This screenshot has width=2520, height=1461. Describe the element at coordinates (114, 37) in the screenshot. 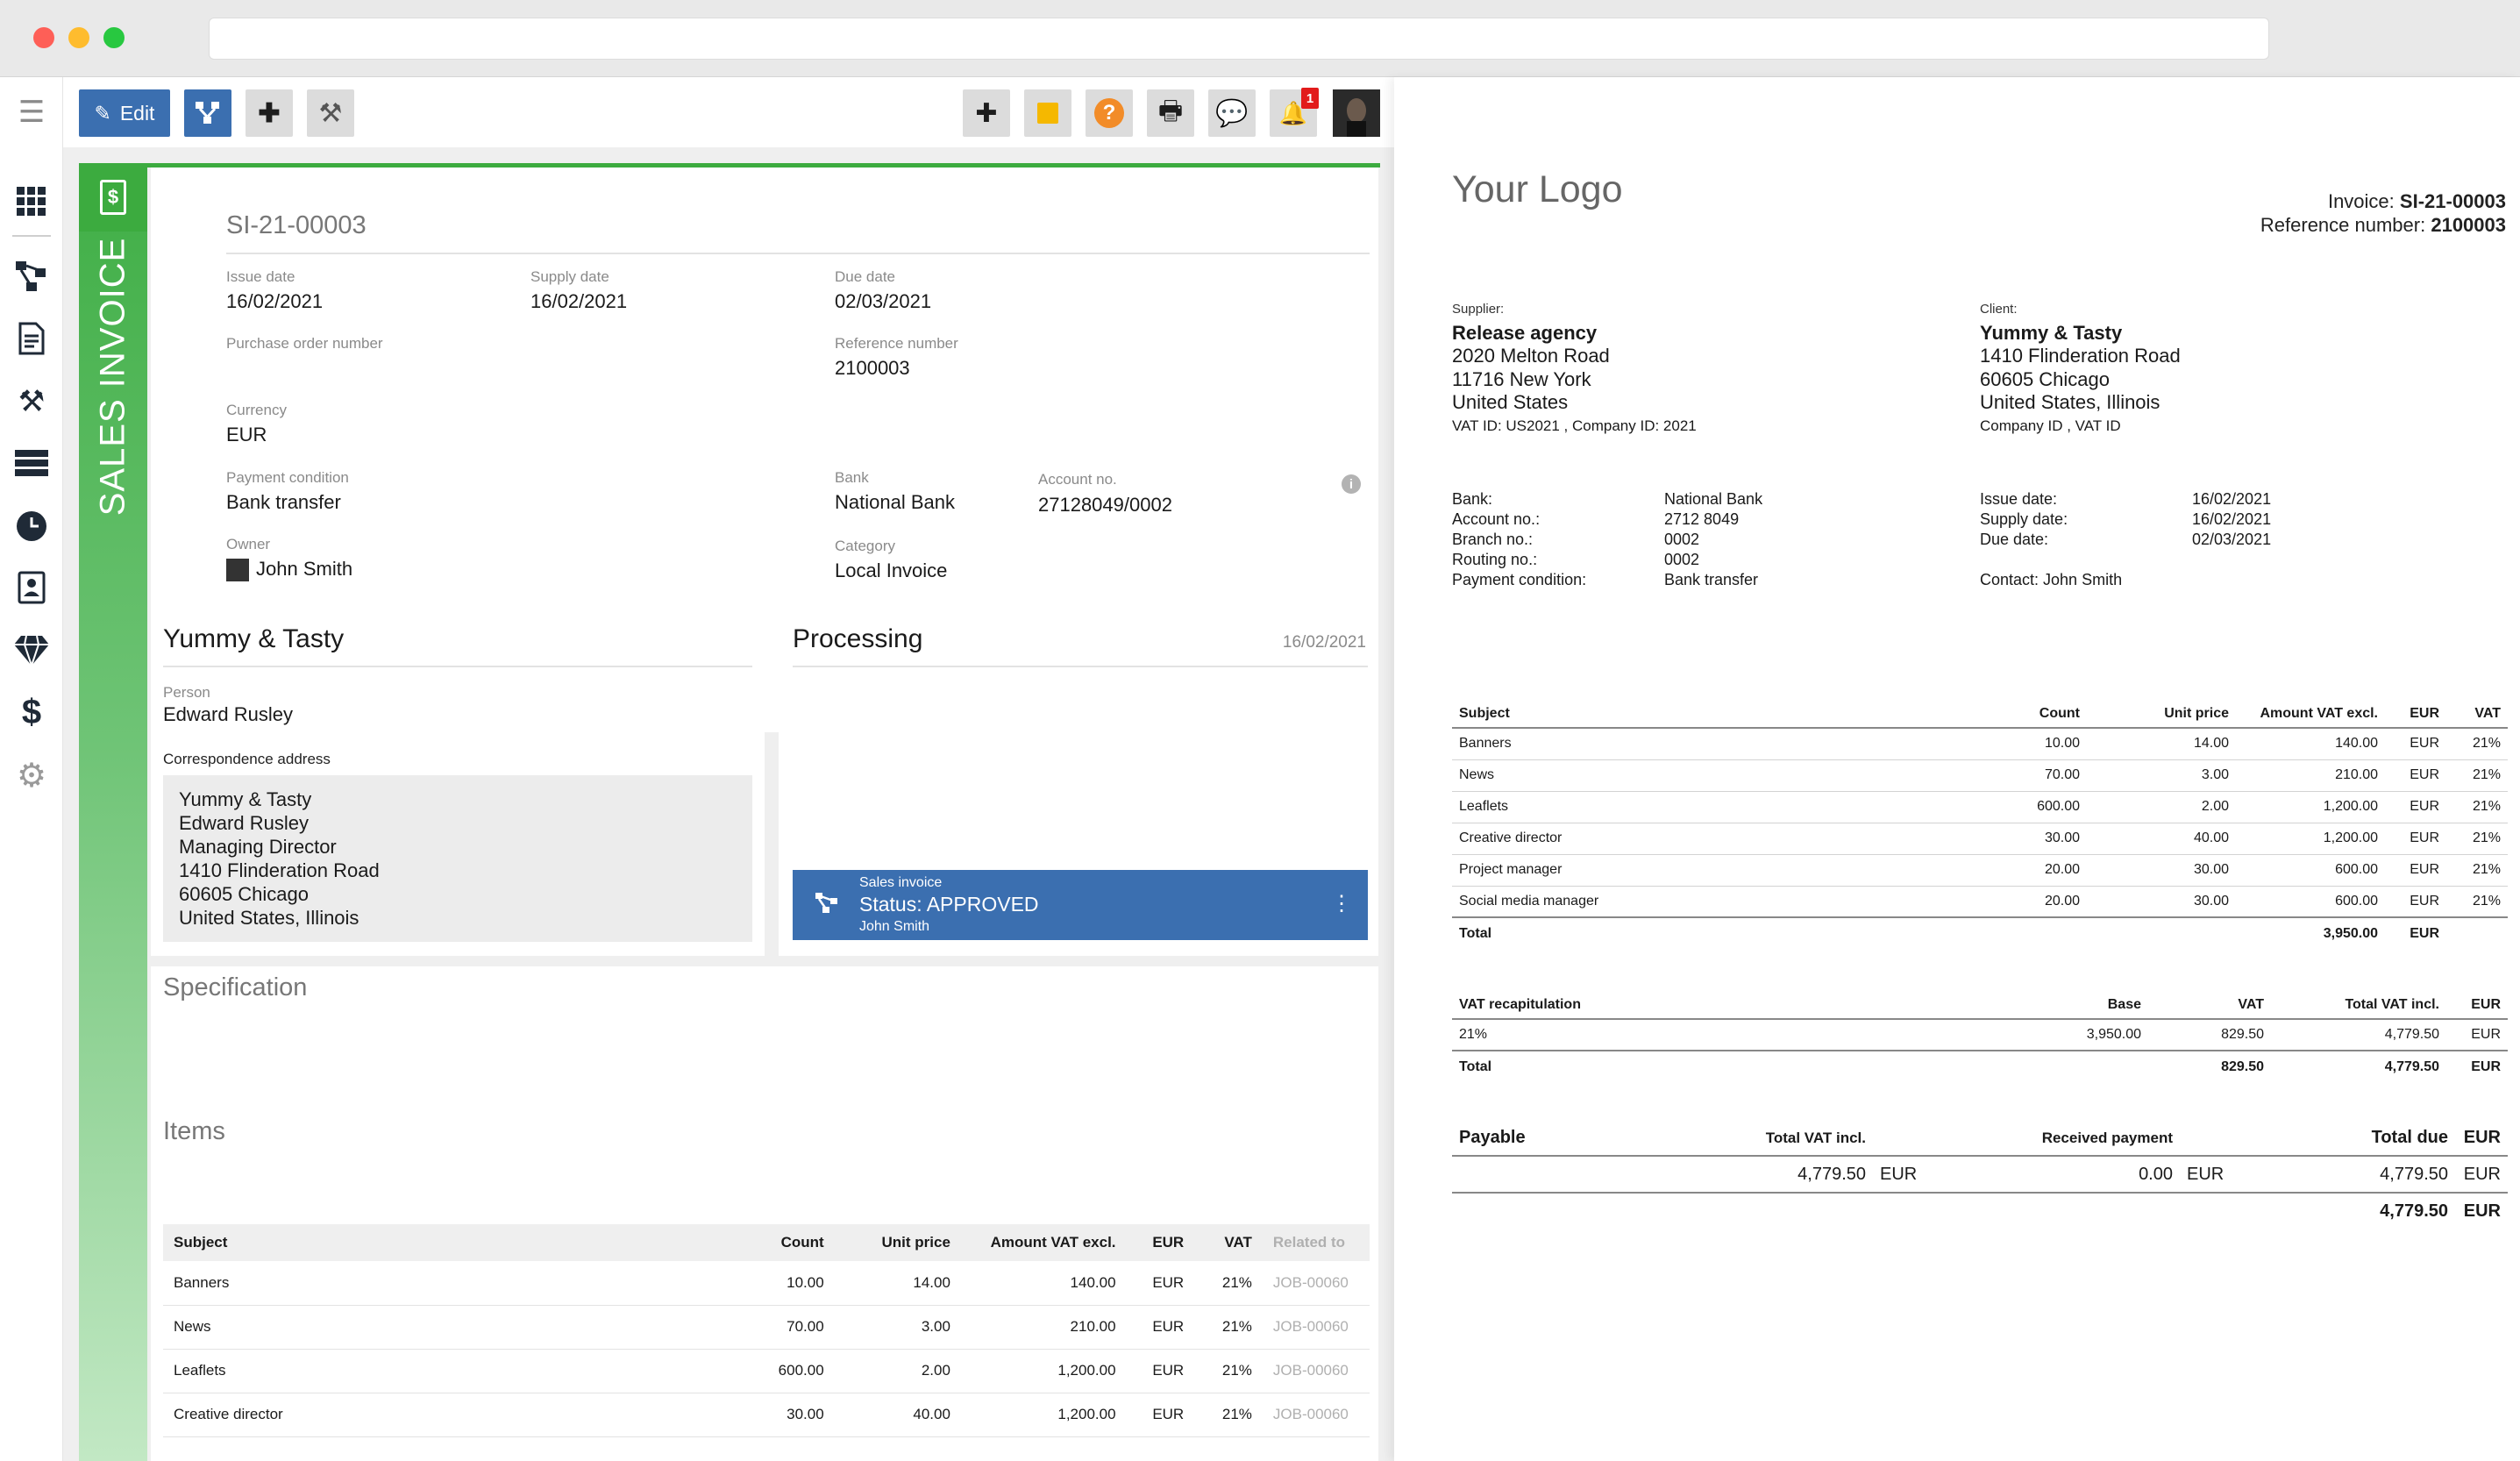

I see `window-maximize-button` at that location.